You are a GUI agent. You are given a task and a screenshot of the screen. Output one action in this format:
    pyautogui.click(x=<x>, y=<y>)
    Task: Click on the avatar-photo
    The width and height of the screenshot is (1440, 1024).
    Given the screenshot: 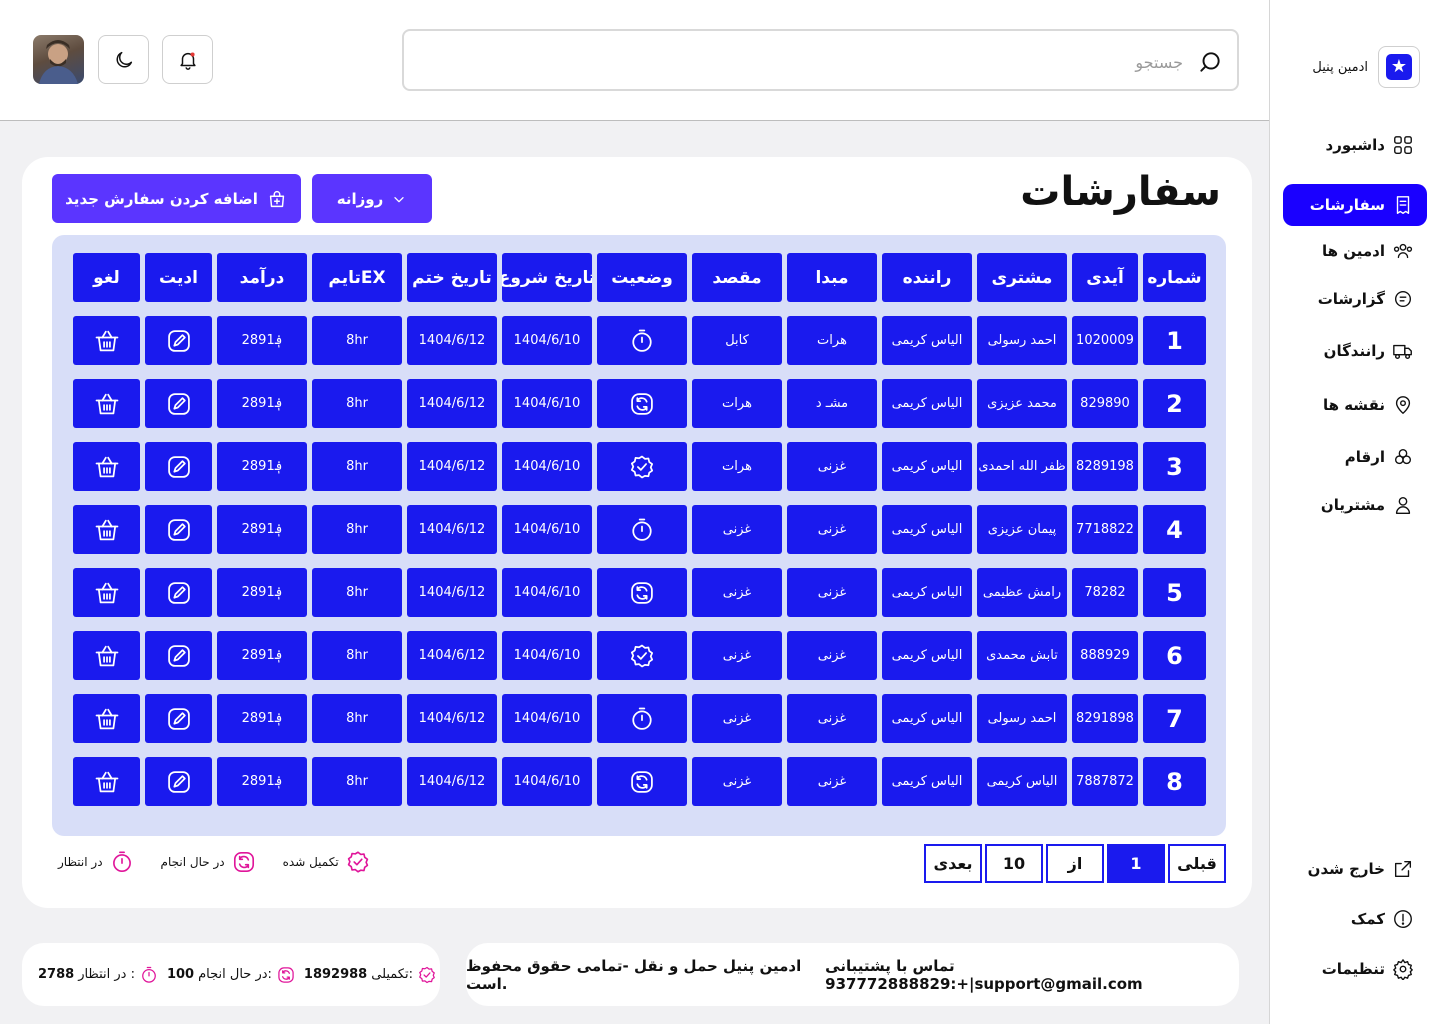 What is the action you would take?
    pyautogui.click(x=58, y=62)
    